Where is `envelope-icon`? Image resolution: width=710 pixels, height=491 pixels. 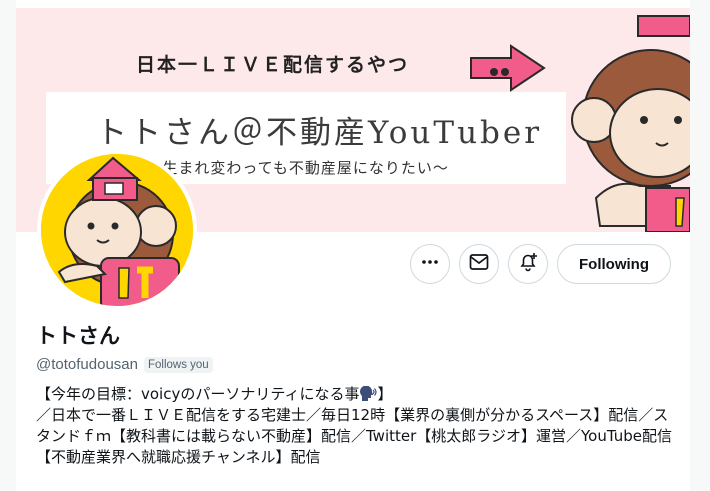 envelope-icon is located at coordinates (479, 264).